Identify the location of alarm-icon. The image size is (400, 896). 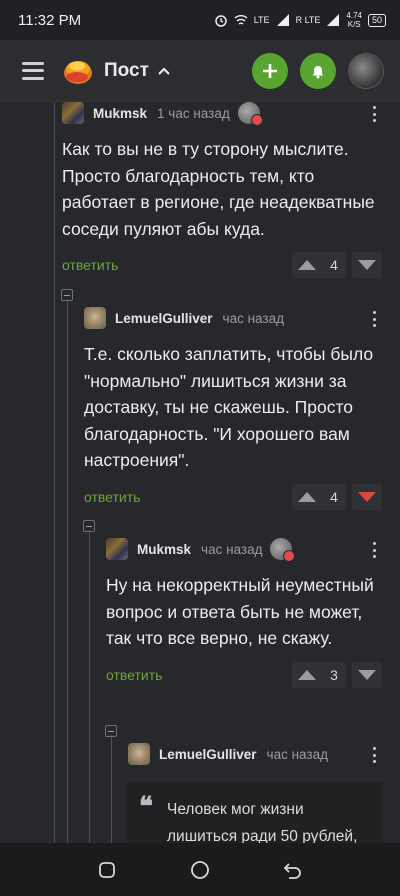
(220, 21).